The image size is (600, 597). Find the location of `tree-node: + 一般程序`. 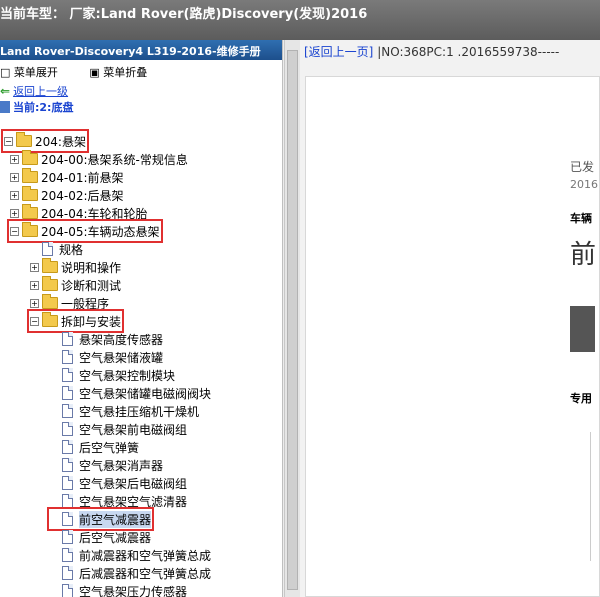

tree-node: + 一般程序 is located at coordinates (69, 303).